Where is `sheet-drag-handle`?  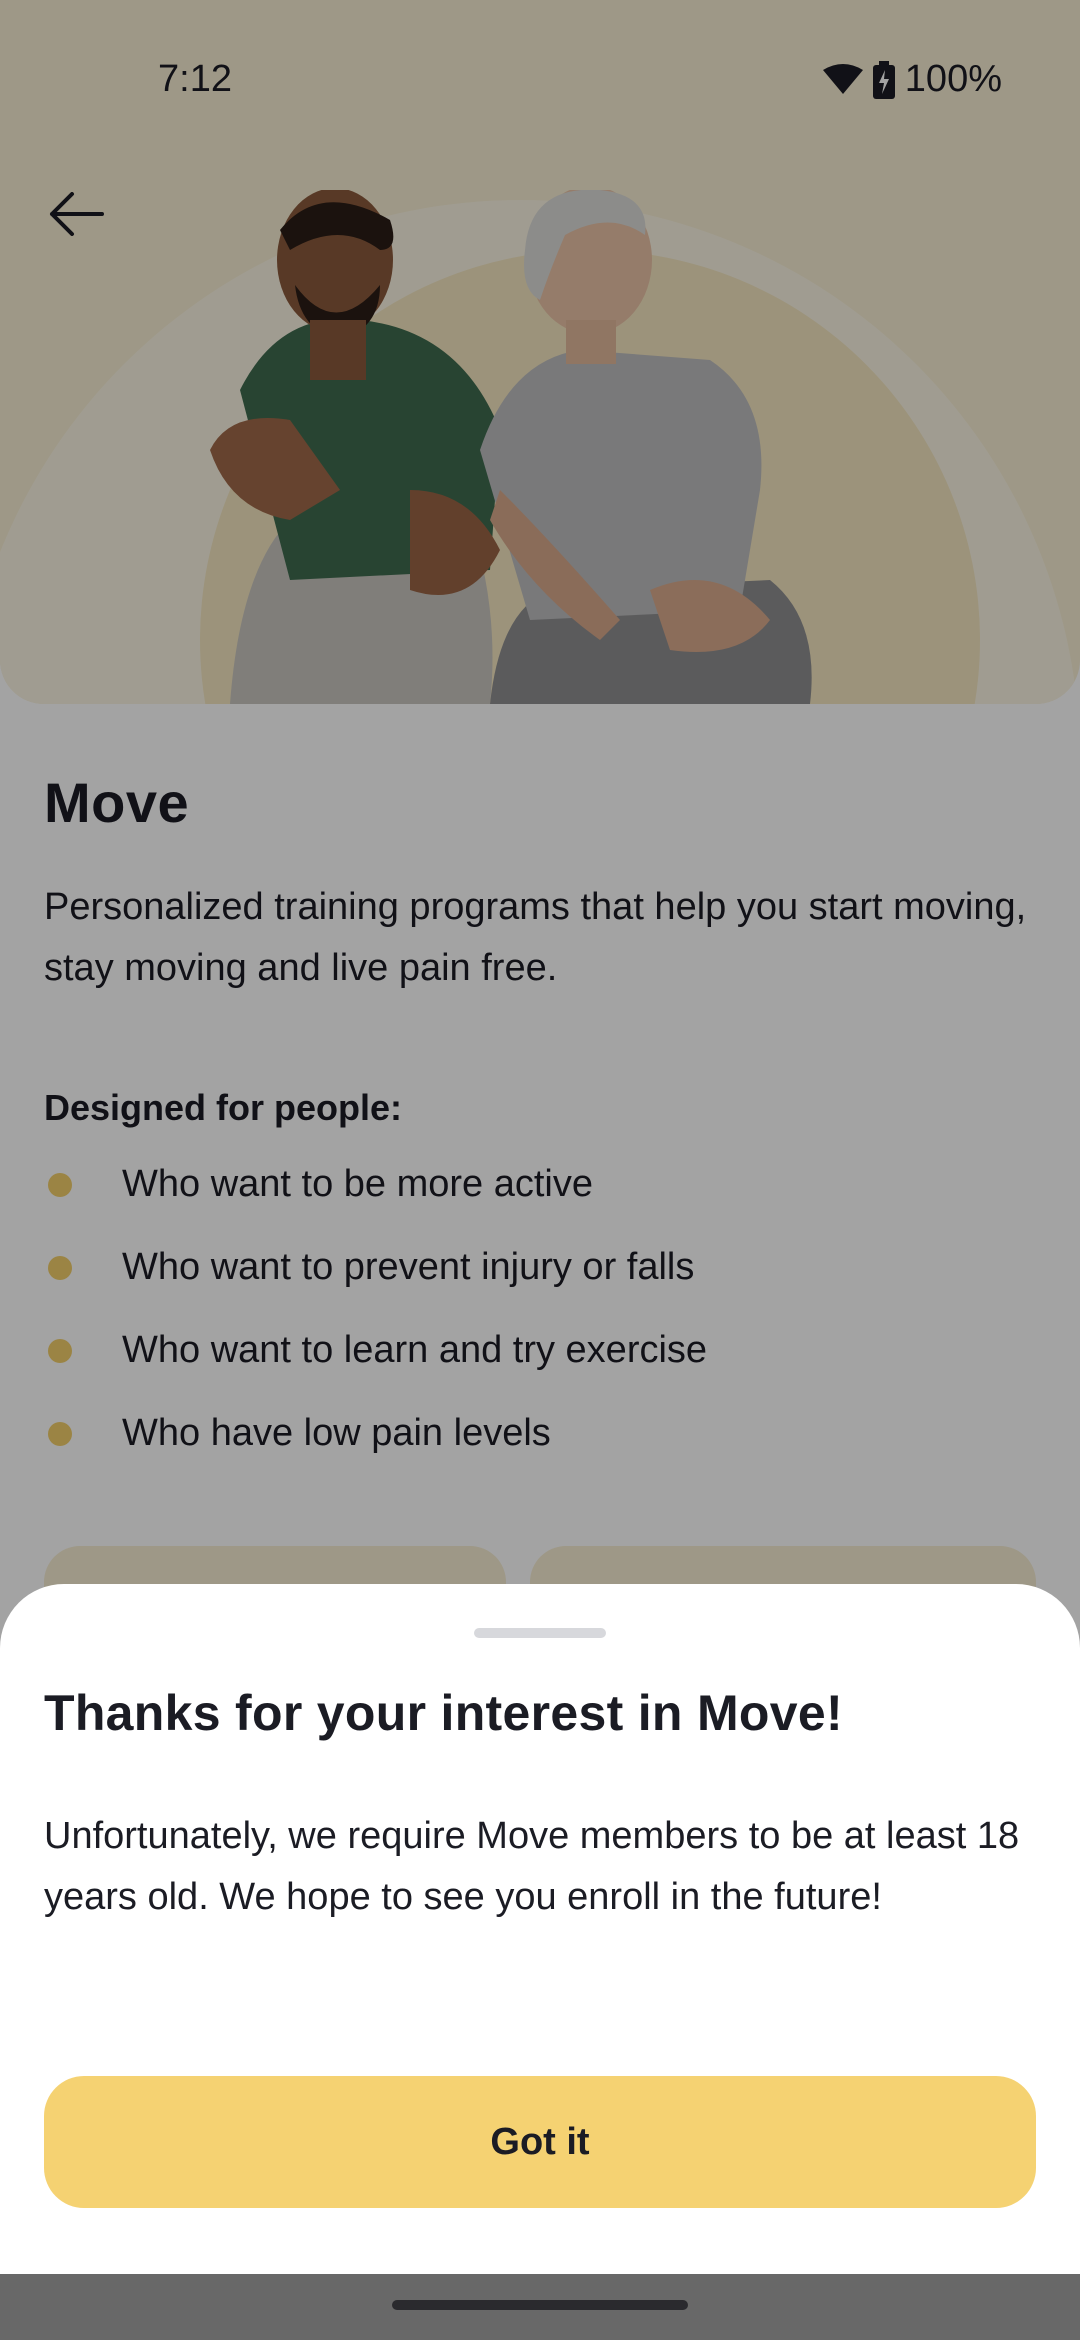
sheet-drag-handle is located at coordinates (540, 1633).